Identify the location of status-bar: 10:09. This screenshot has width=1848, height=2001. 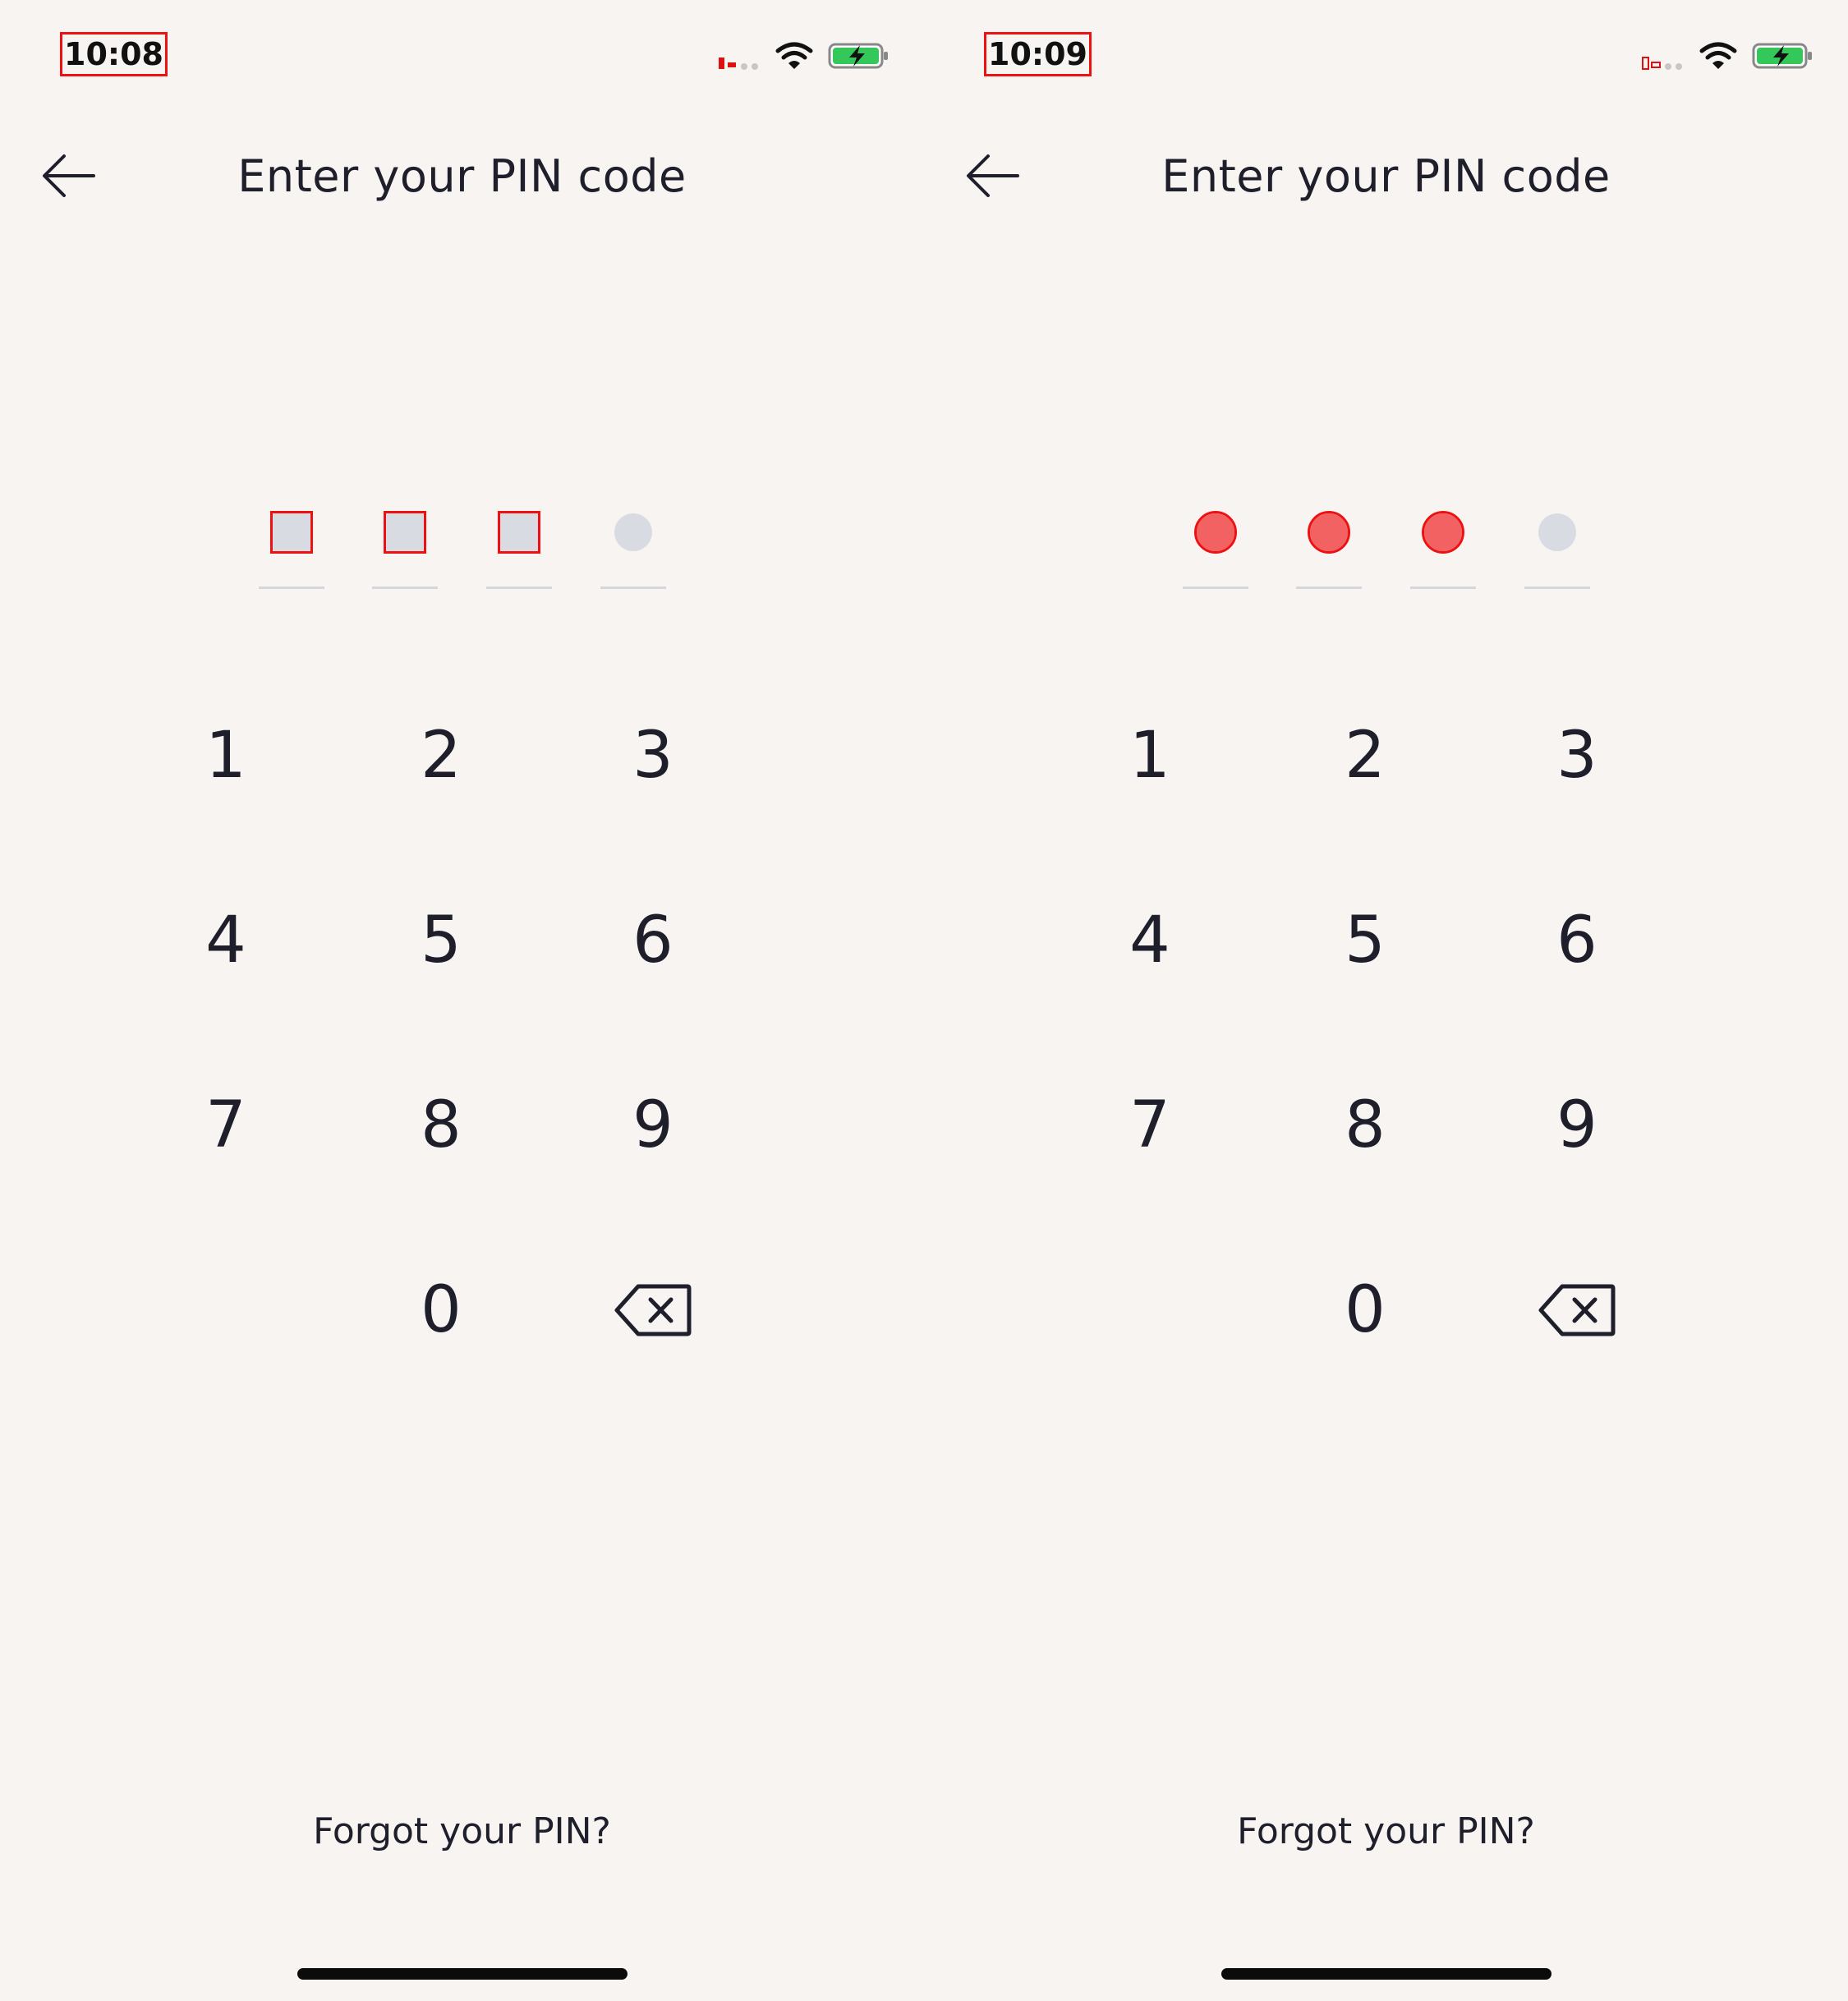
(1386, 55).